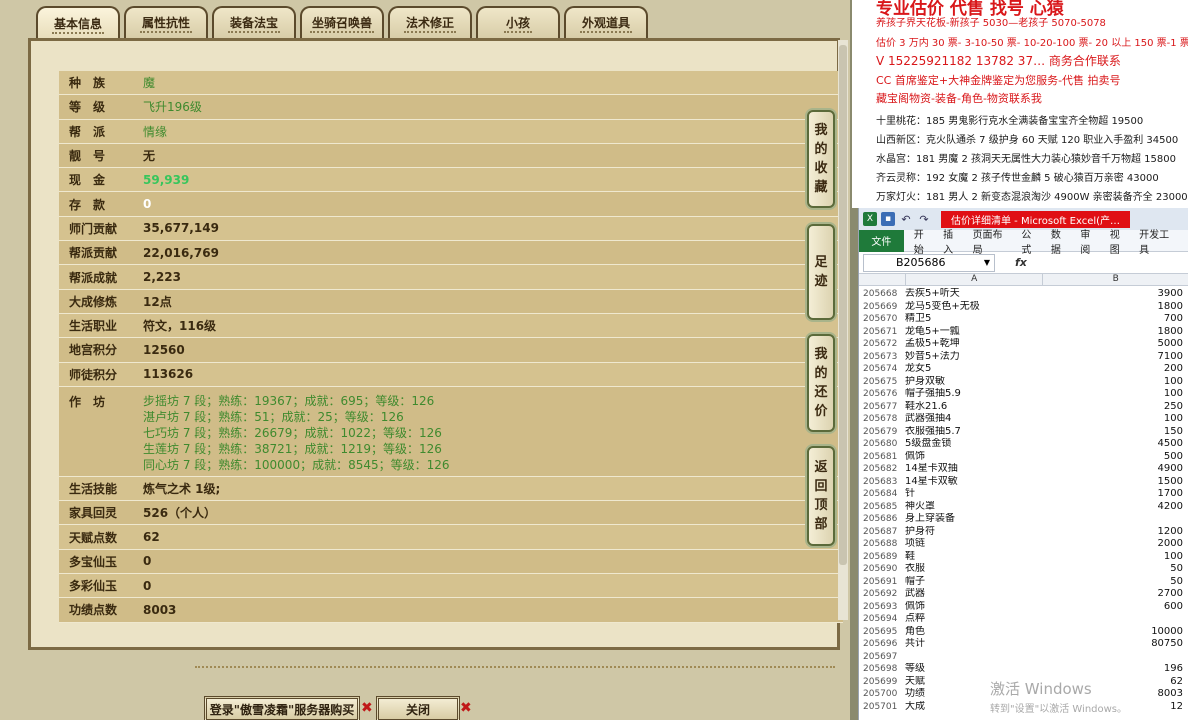 This screenshot has height=720, width=1188. Describe the element at coordinates (1113, 357) in the screenshot. I see `cell: 7100` at that location.